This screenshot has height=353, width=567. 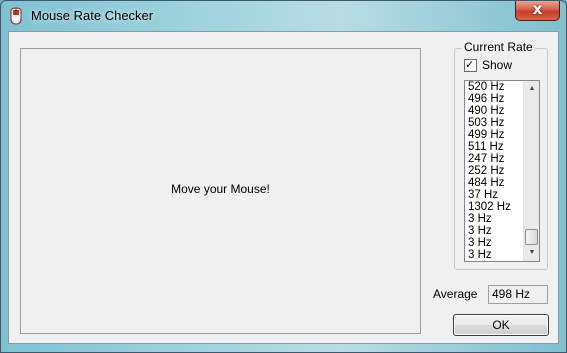 What do you see at coordinates (495, 87) in the screenshot?
I see `list-item: 520 Hz` at bounding box center [495, 87].